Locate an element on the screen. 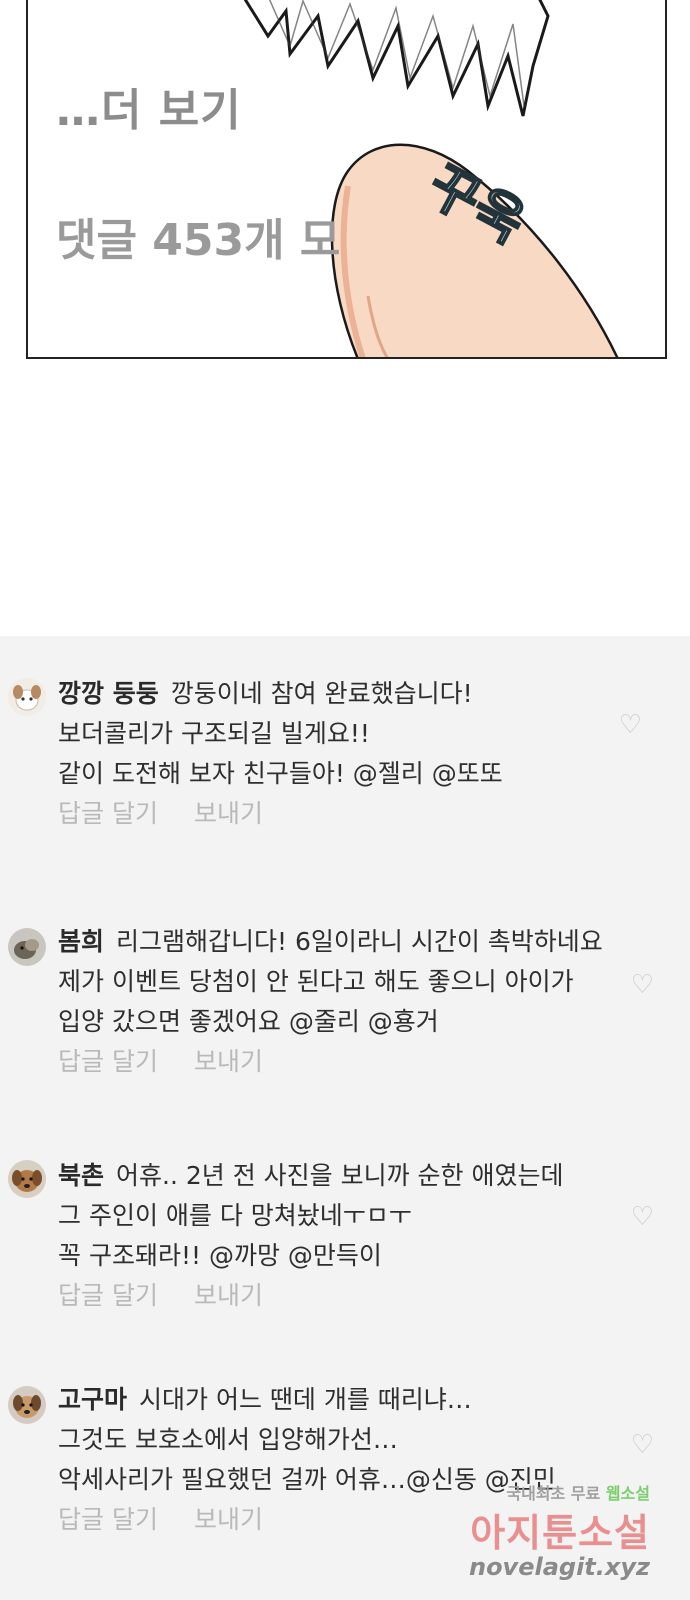 This screenshot has height=1600, width=690. comment-text: 같이 도전해 보자 친구들아! @젤리 @또또 is located at coordinates (280, 773).